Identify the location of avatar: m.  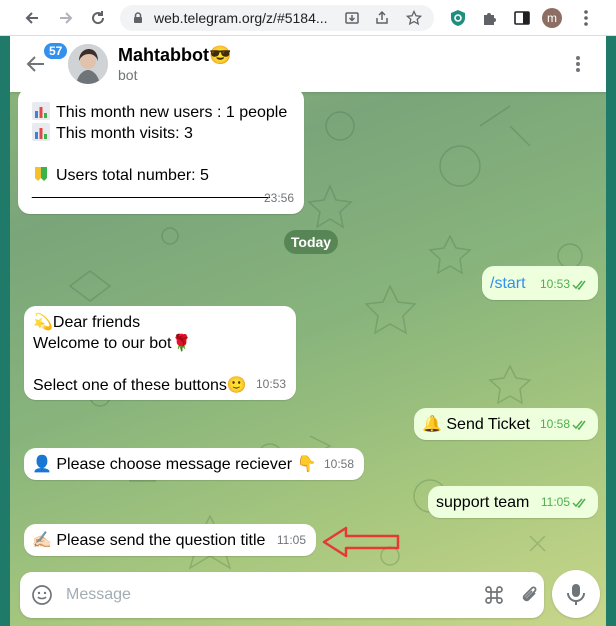
(552, 18).